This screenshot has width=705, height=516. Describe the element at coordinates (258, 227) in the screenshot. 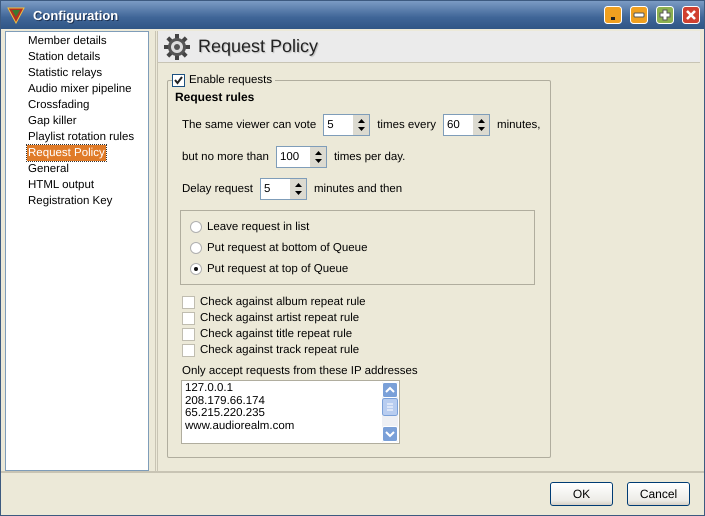

I see `radio-label: Leave request in list` at that location.